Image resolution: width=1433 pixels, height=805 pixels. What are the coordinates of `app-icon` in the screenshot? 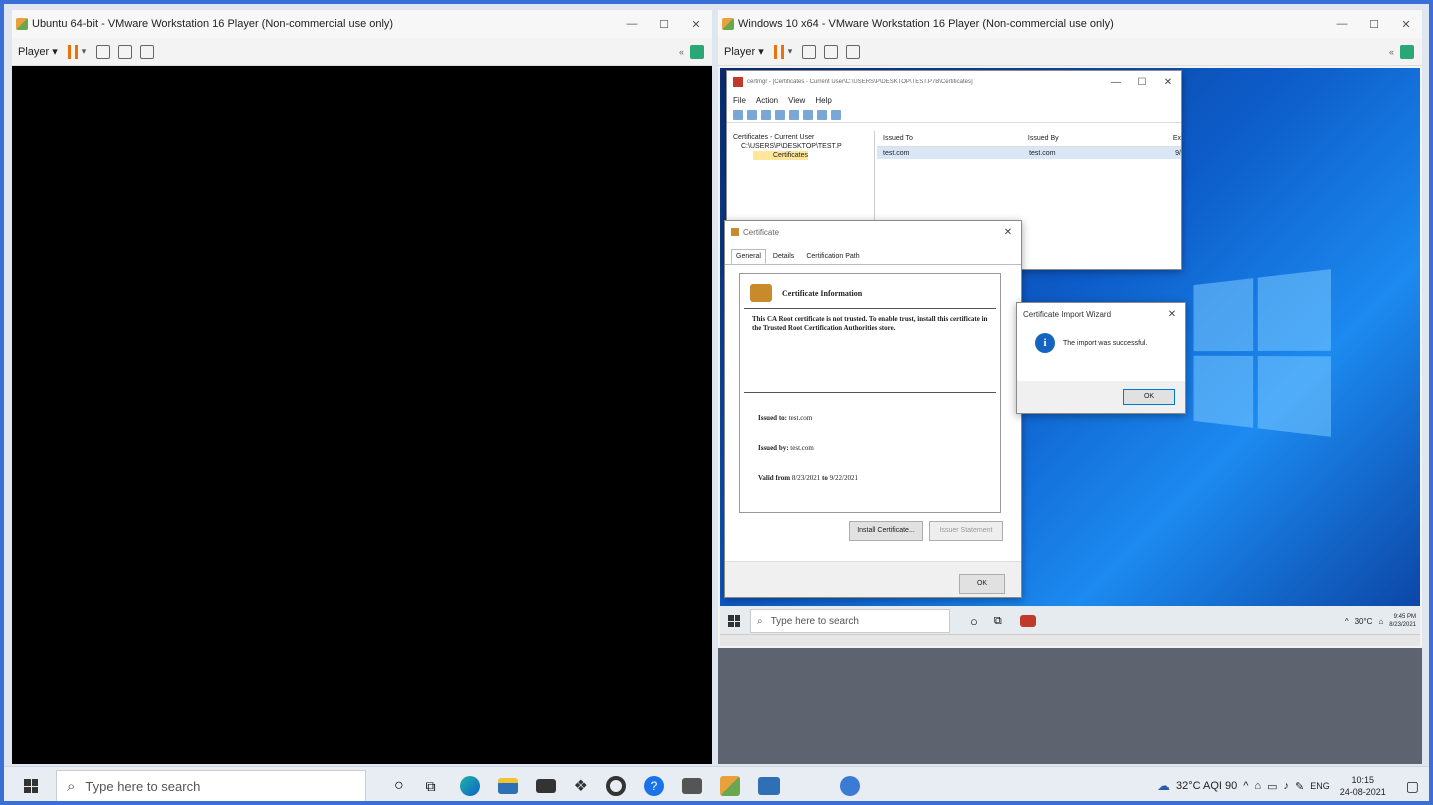 It's located at (850, 786).